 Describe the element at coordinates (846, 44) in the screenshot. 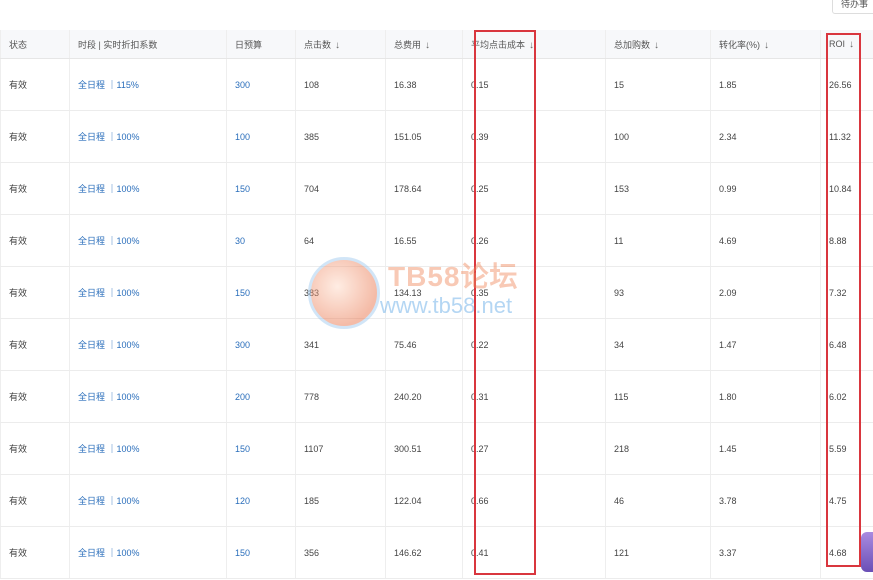

I see `col-header-roi: ROI ↓` at that location.